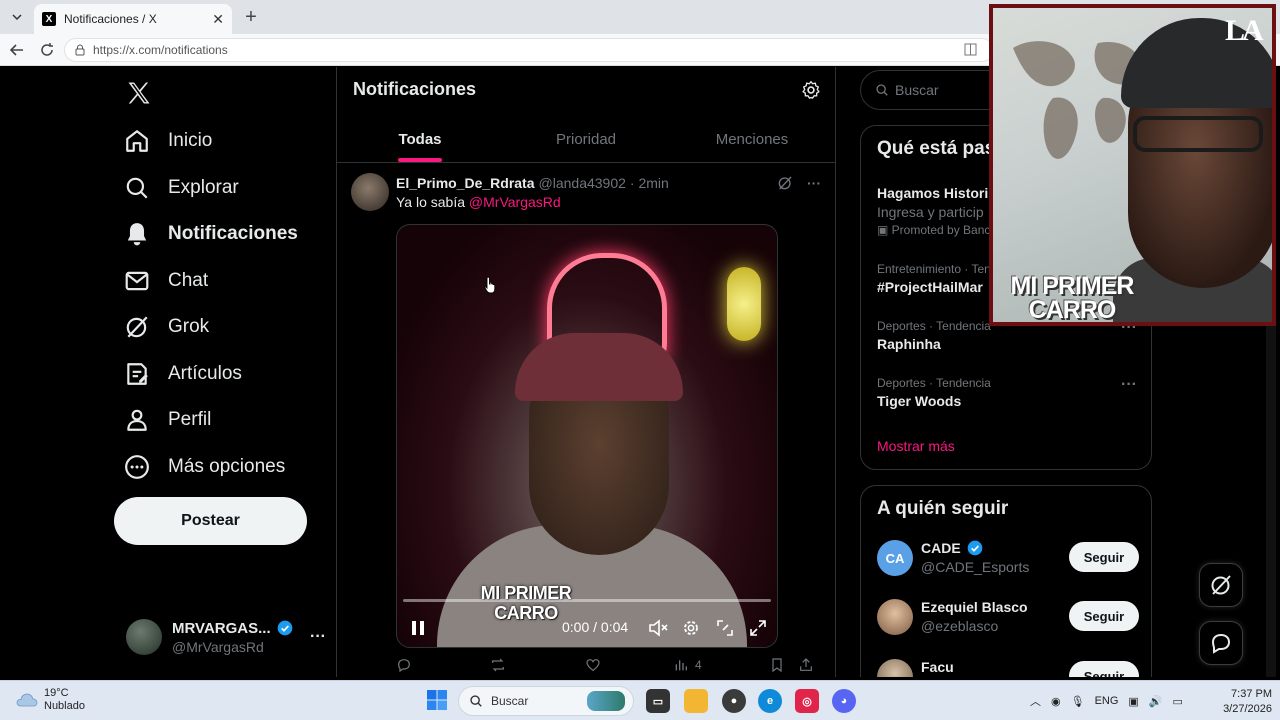 The width and height of the screenshot is (1280, 720). I want to click on hand-cursor-icon, so click(490, 285).